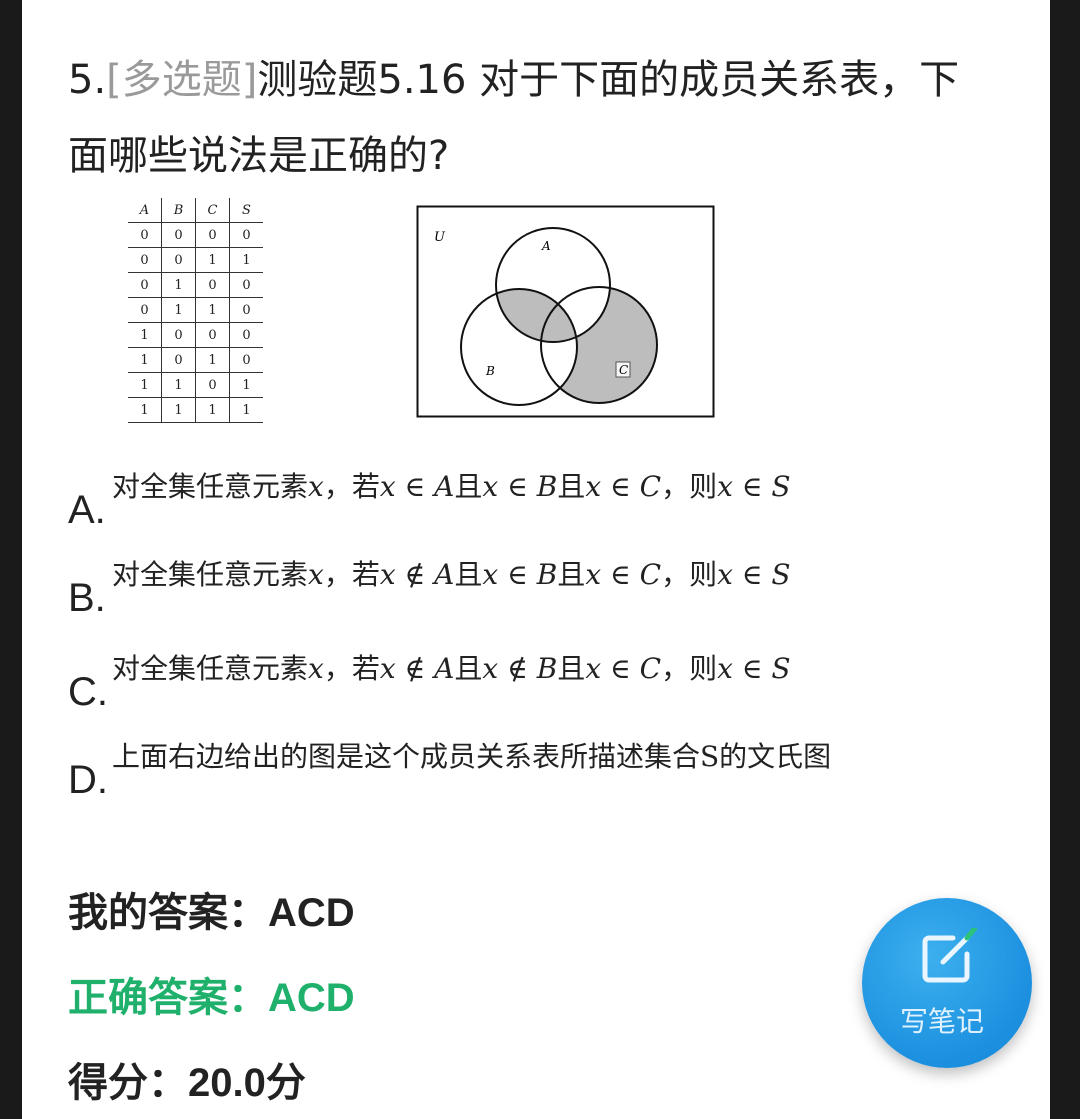  I want to click on my-answer: 我的答案：ACD, so click(211, 913).